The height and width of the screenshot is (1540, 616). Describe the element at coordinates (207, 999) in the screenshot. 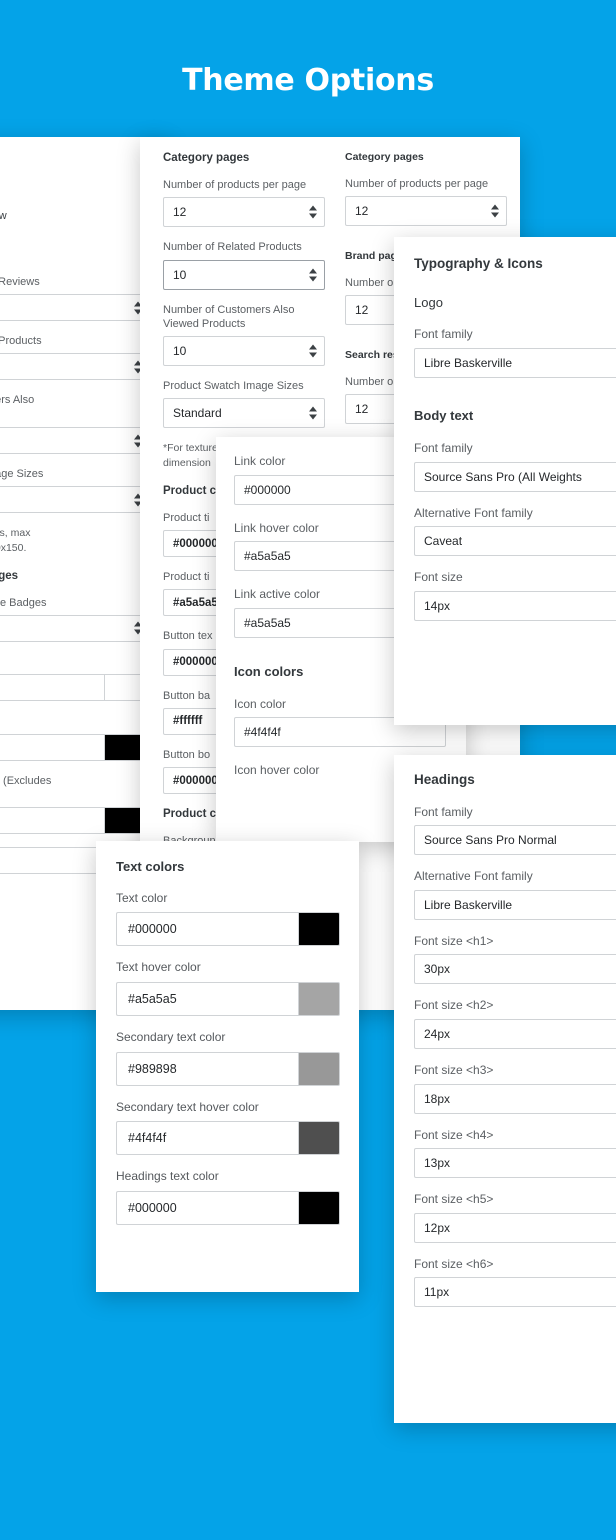

I see `color-text-input: #a5a5a5` at that location.